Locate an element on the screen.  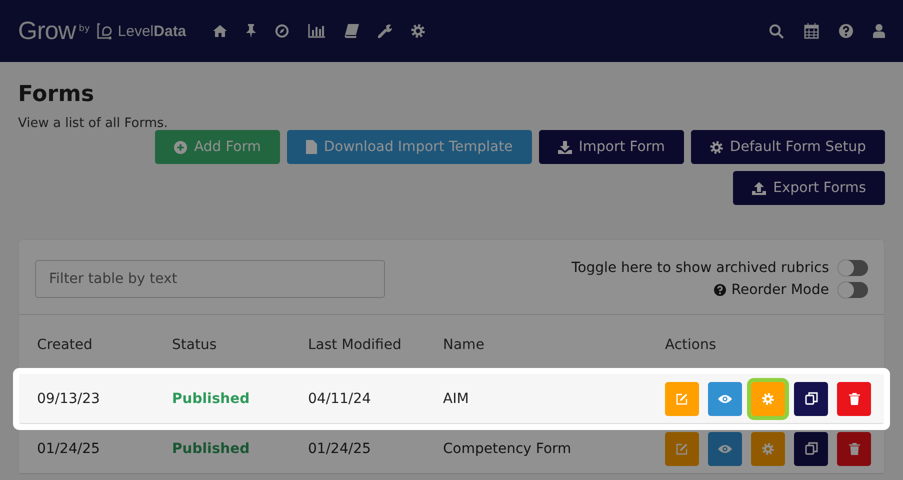
upload-icon is located at coordinates (759, 188).